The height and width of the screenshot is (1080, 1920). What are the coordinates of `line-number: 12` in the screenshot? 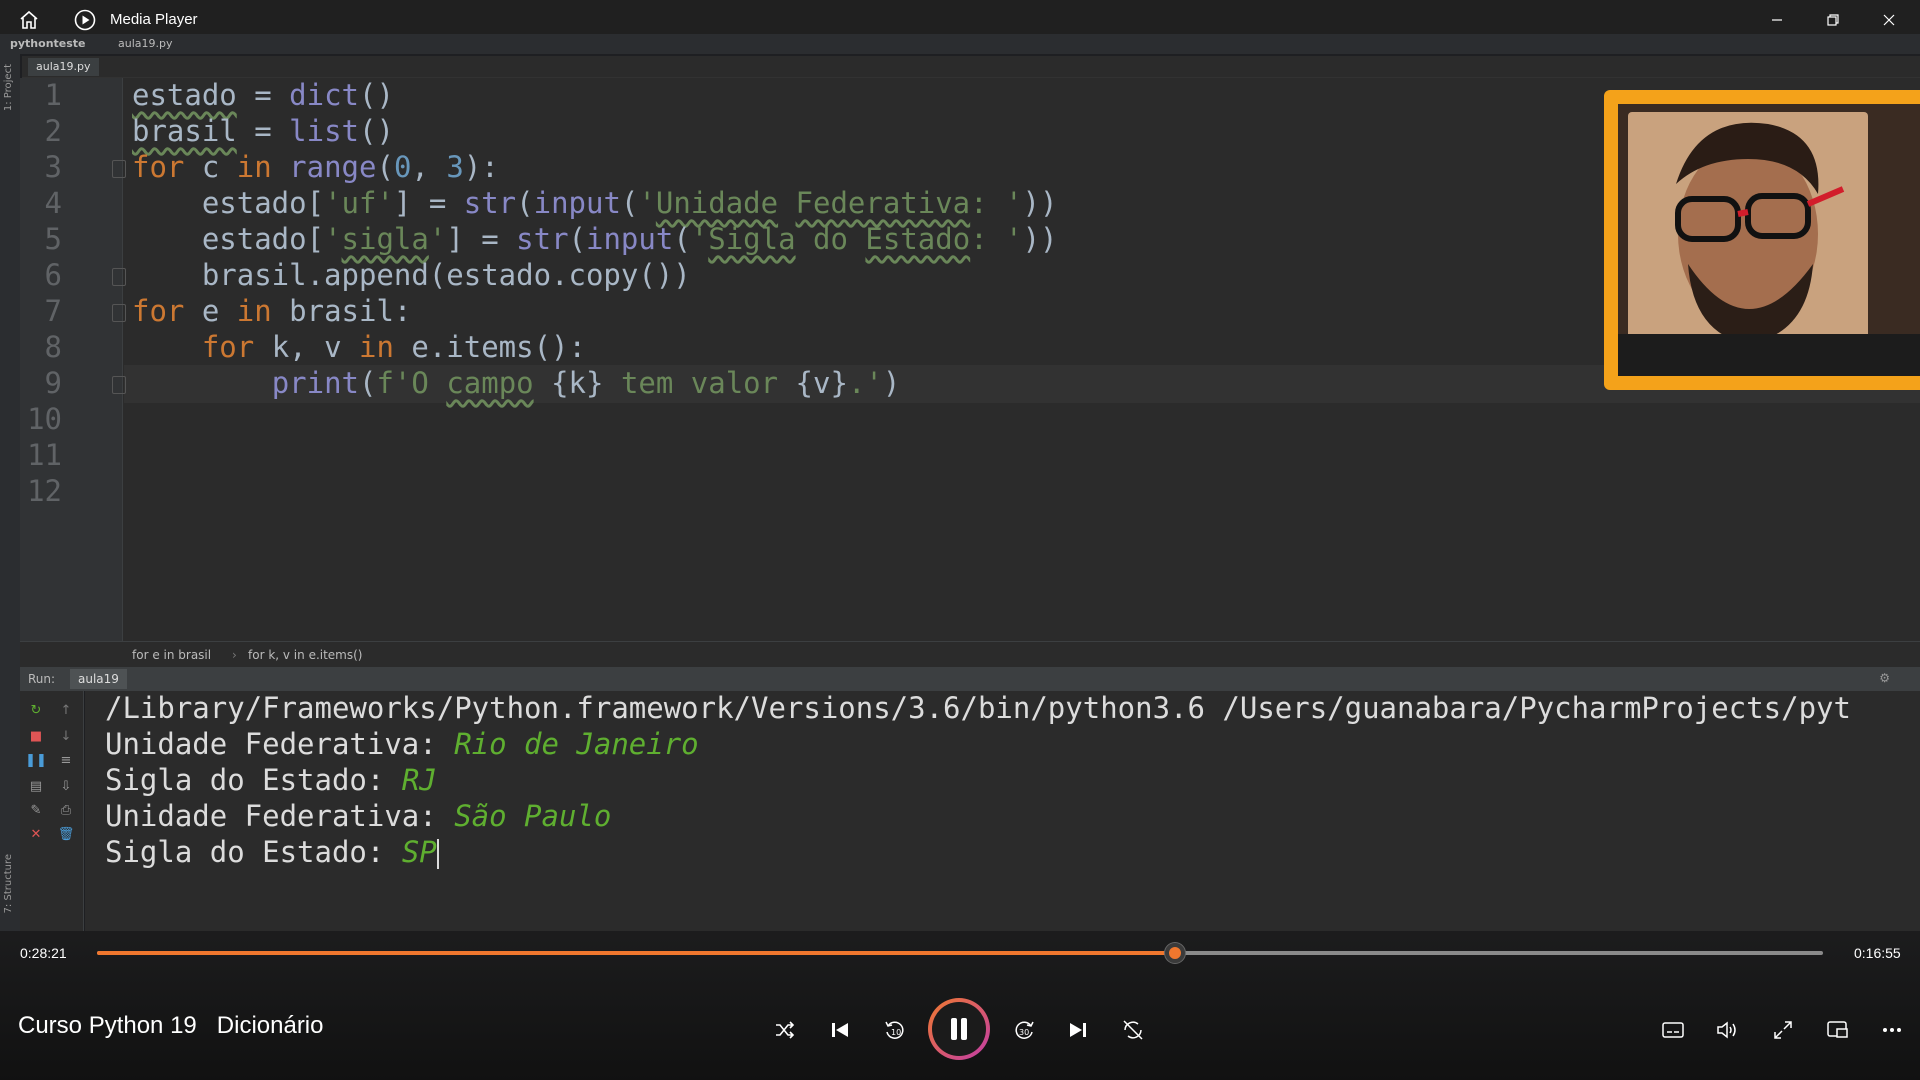 It's located at (44, 491).